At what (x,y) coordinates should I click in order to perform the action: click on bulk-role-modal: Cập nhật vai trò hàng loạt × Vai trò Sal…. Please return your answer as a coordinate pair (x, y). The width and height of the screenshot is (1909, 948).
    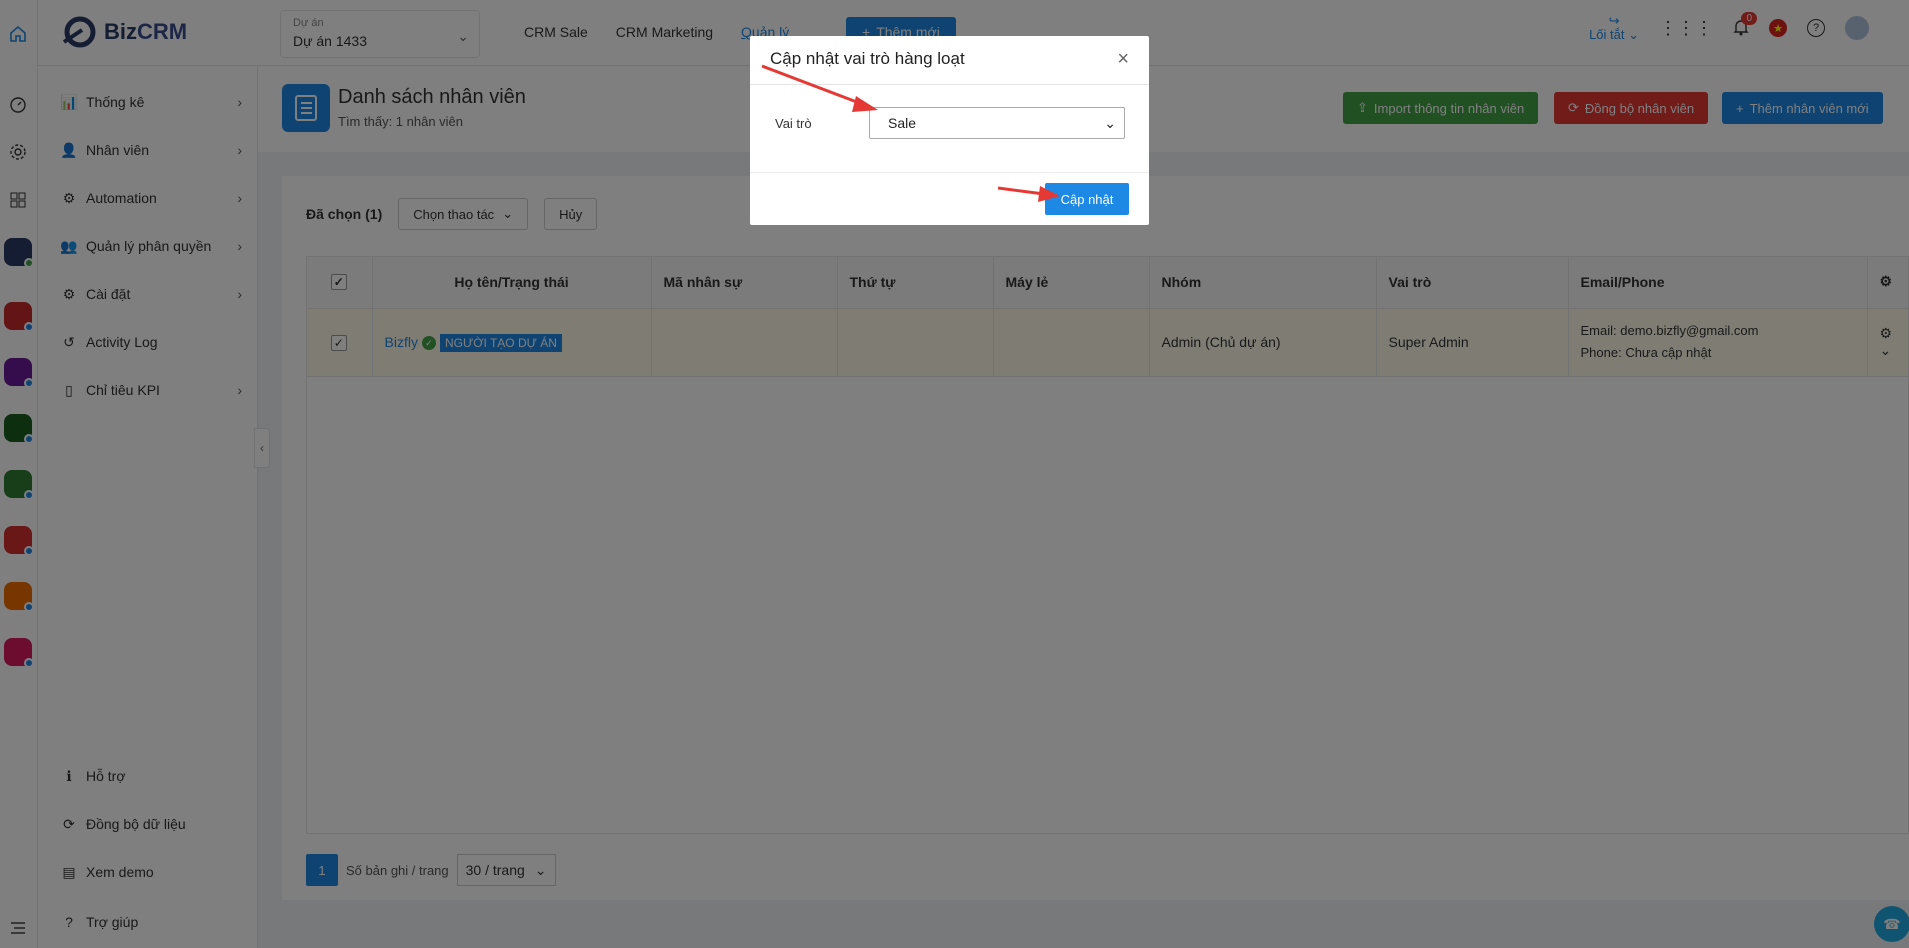
    Looking at the image, I should click on (949, 130).